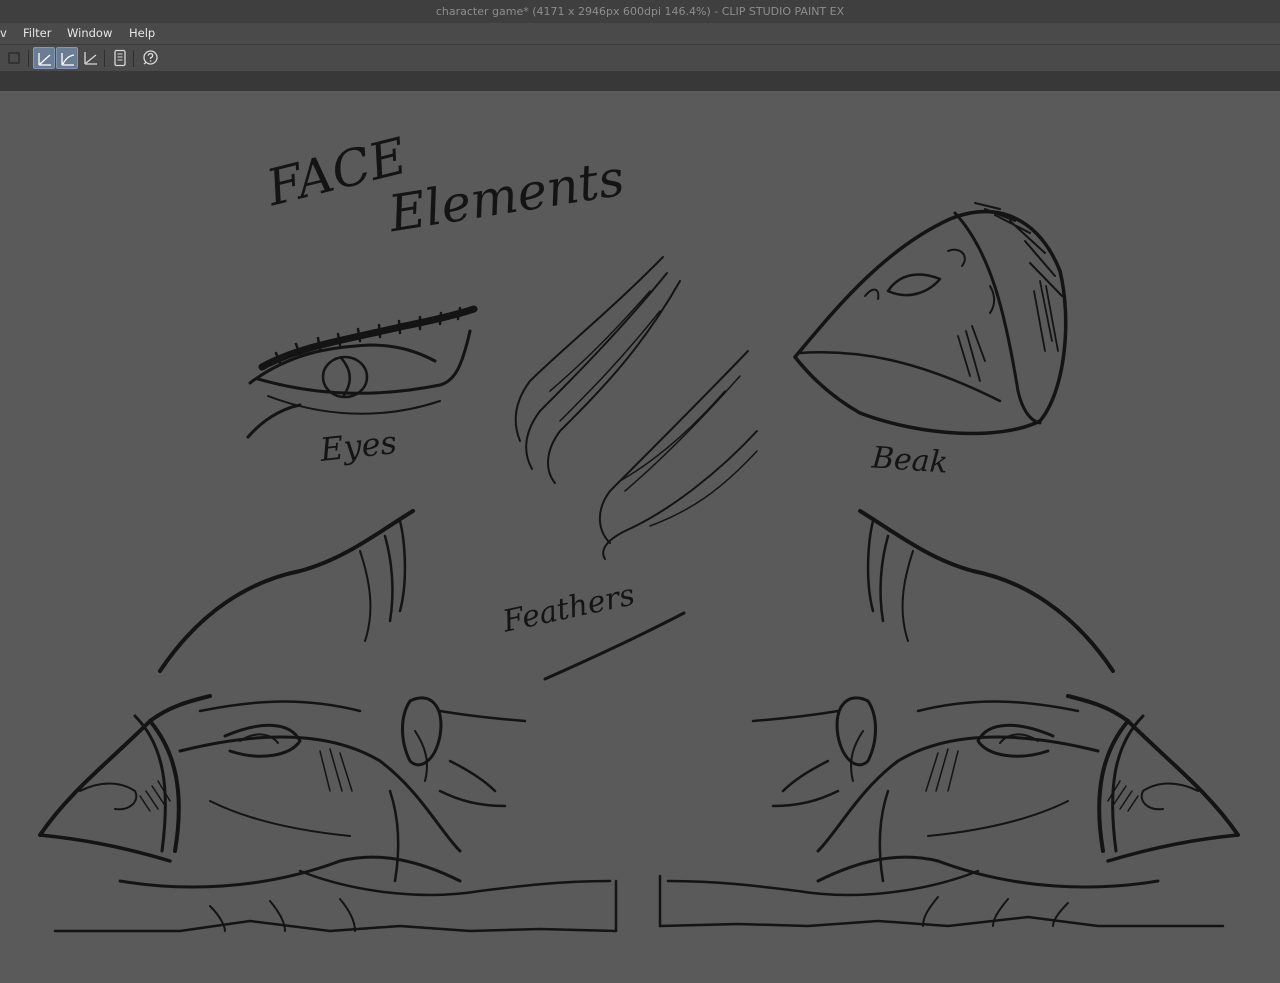 This screenshot has height=983, width=1280. What do you see at coordinates (362, 372) in the screenshot?
I see `eye-sketch` at bounding box center [362, 372].